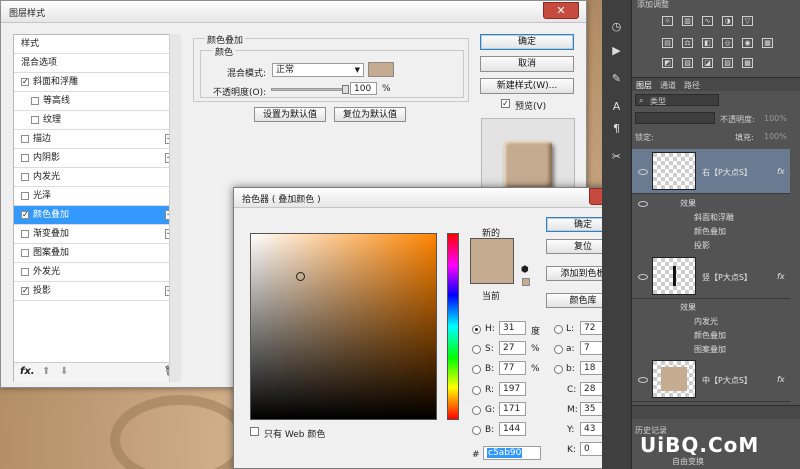 Image resolution: width=800 pixels, height=469 pixels. What do you see at coordinates (707, 63) in the screenshot?
I see `threshold-icon: ◪` at bounding box center [707, 63].